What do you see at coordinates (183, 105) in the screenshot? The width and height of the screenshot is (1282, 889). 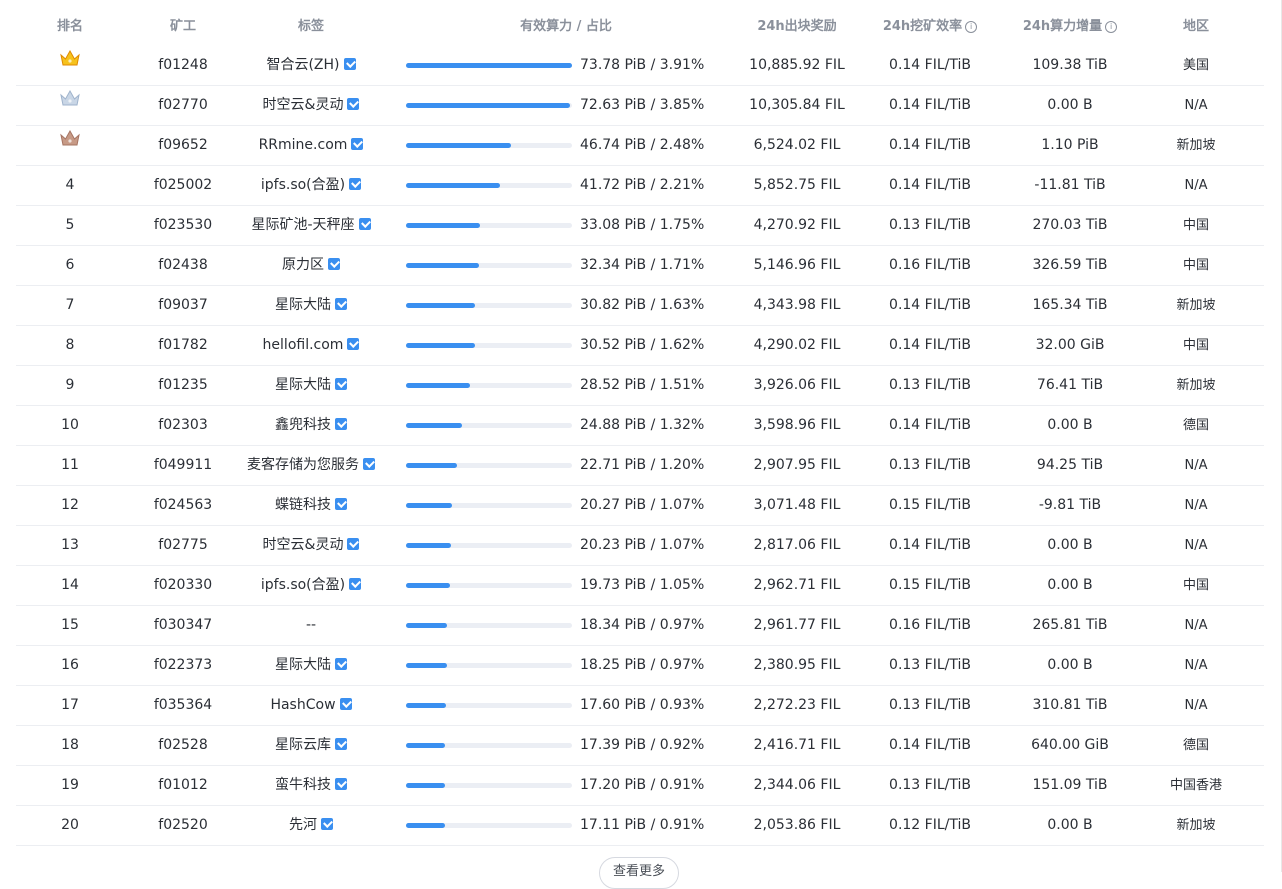 I see `miner-id-link: f02770` at bounding box center [183, 105].